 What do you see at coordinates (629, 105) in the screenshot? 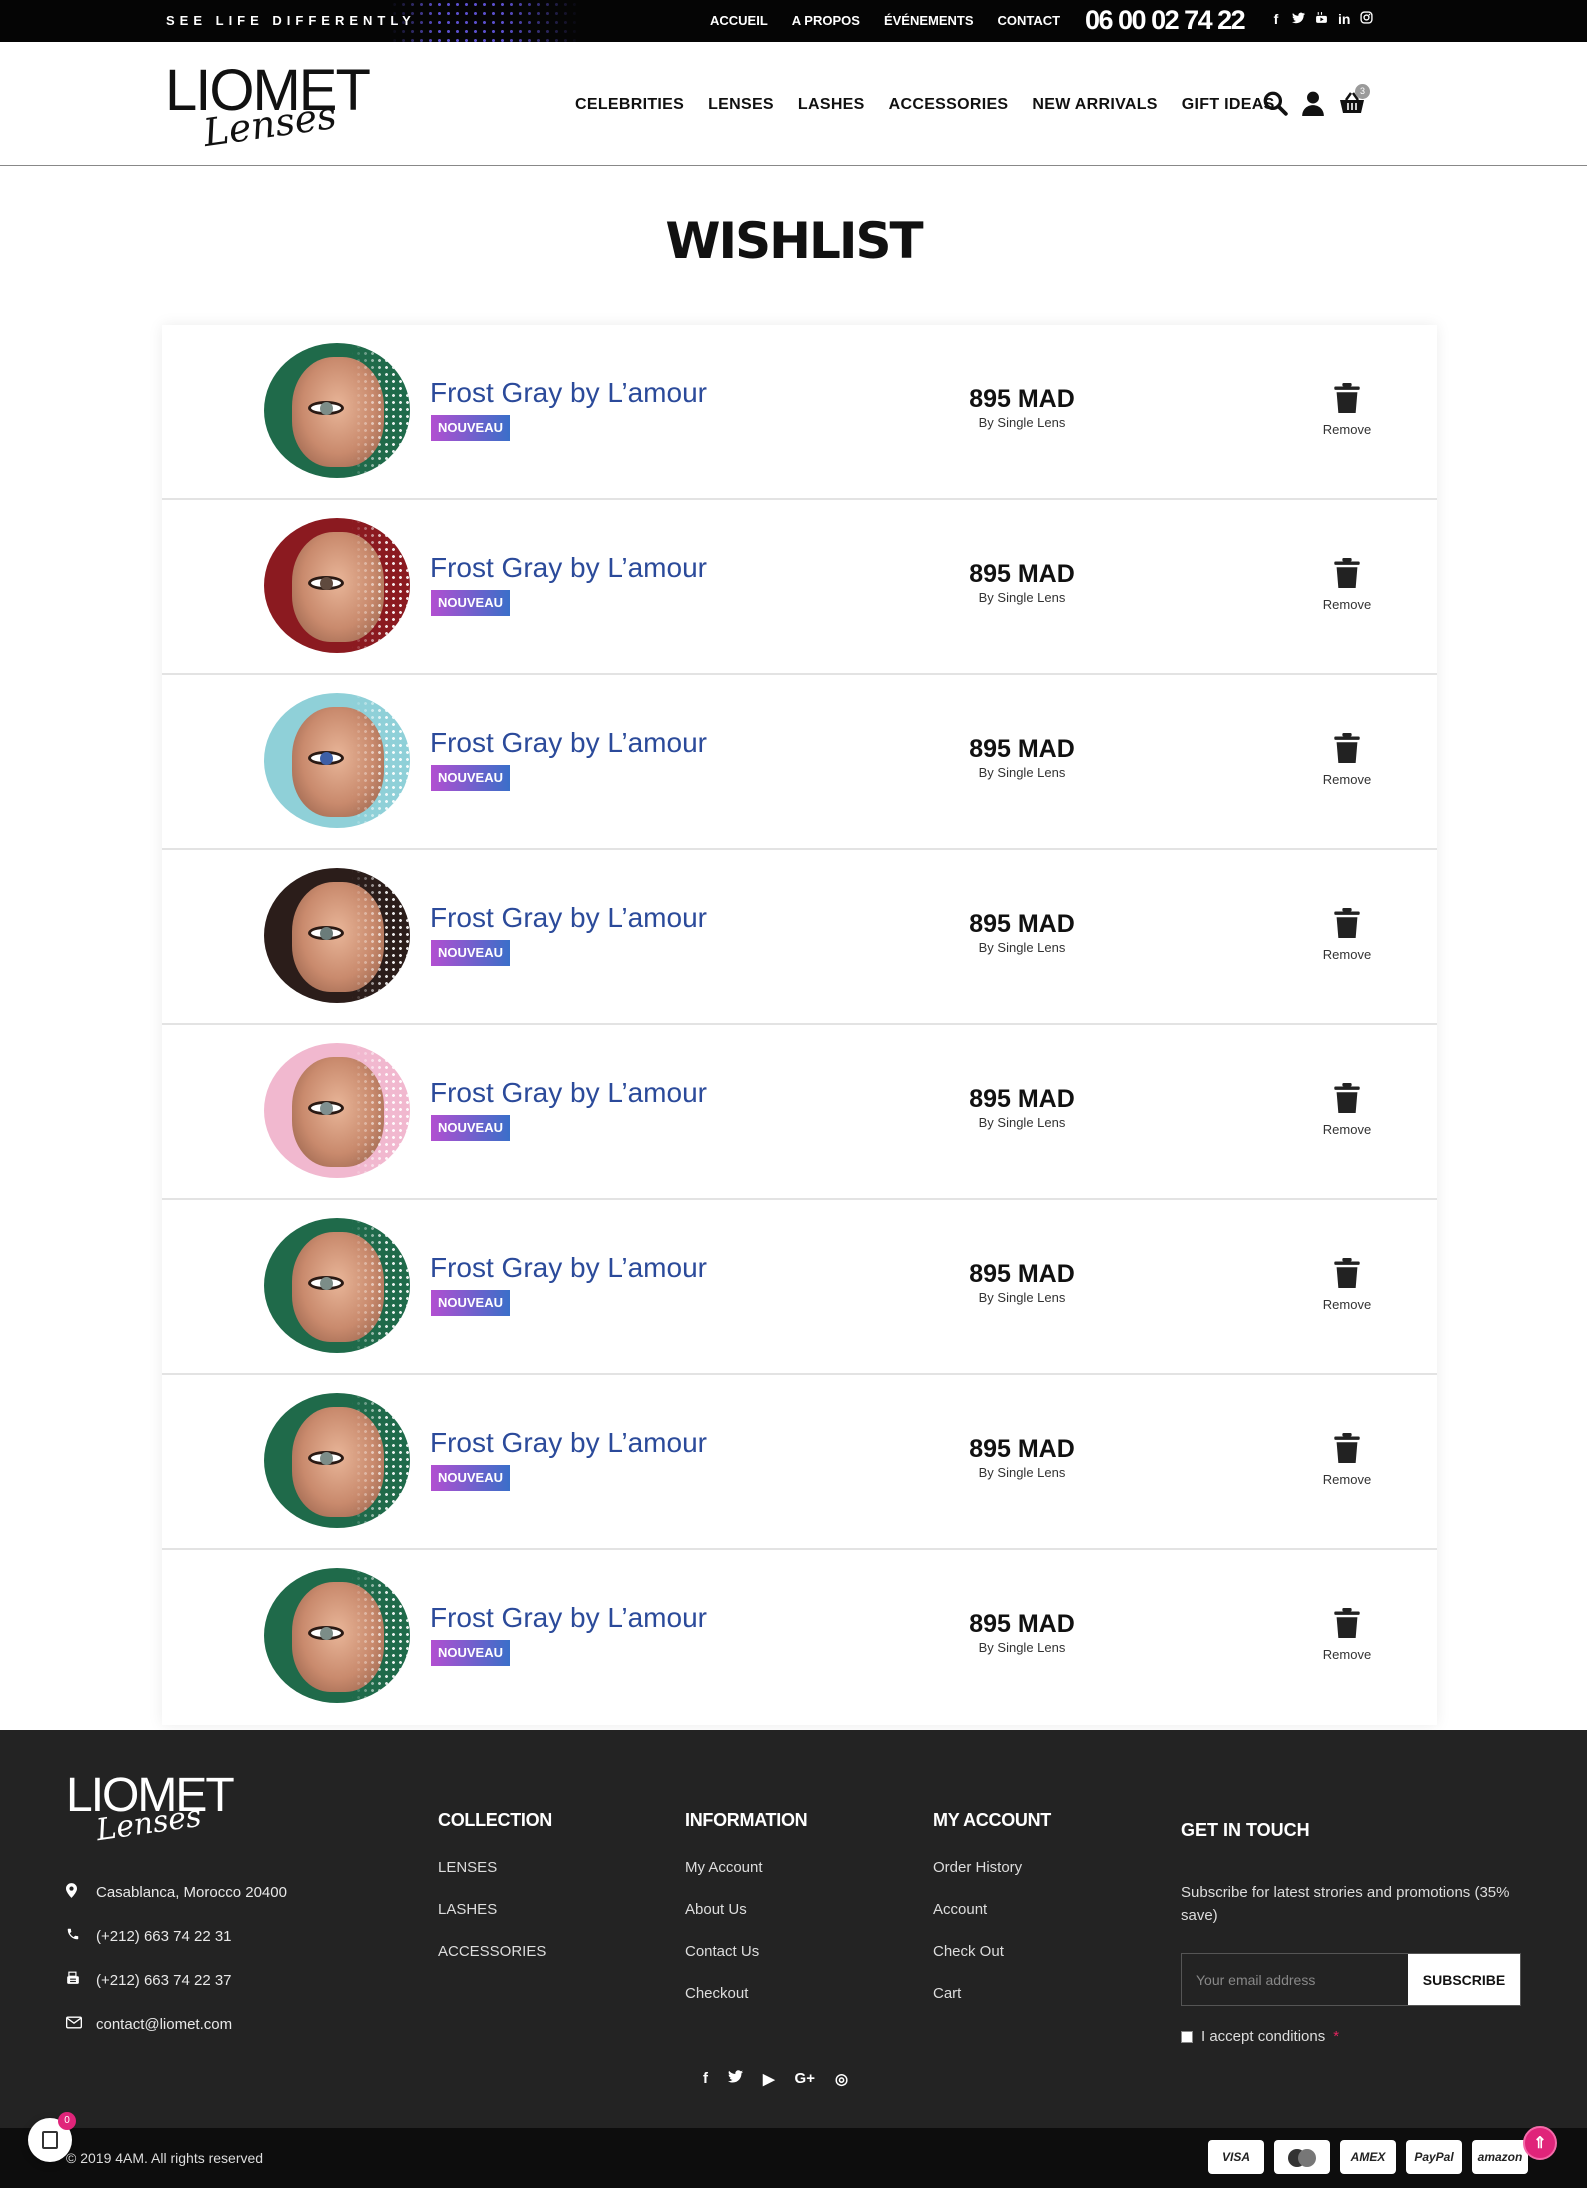
I see `nav-celebrities: CELEBRITIES` at bounding box center [629, 105].